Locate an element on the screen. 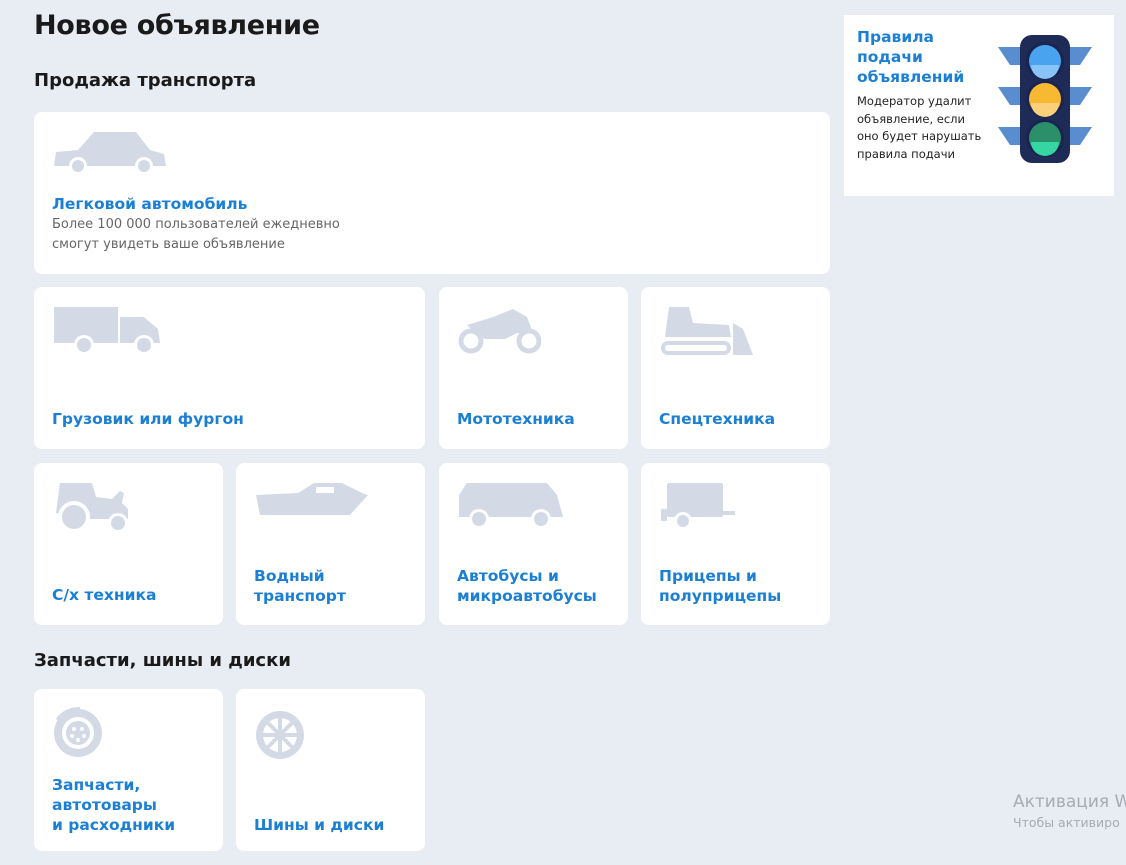  tractor-icon is located at coordinates (92, 508).